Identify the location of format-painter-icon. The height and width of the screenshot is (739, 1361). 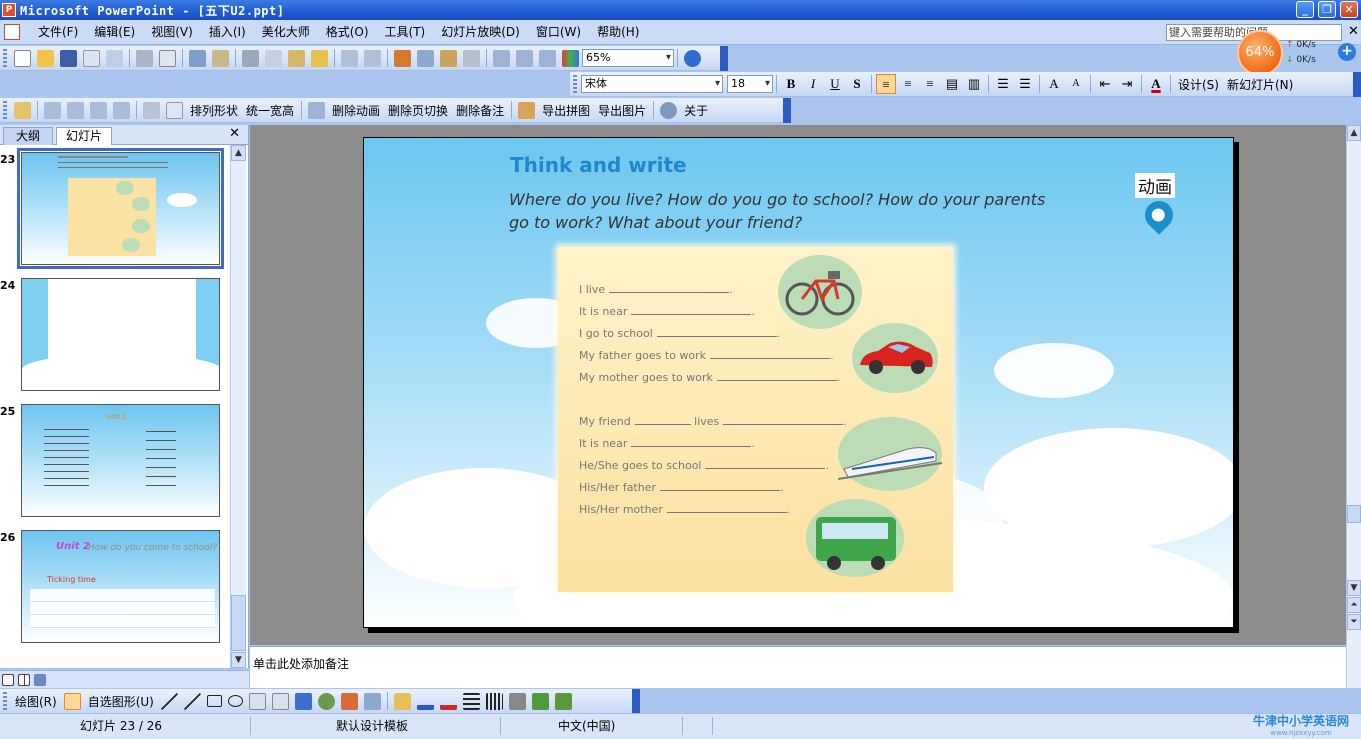
(319, 58).